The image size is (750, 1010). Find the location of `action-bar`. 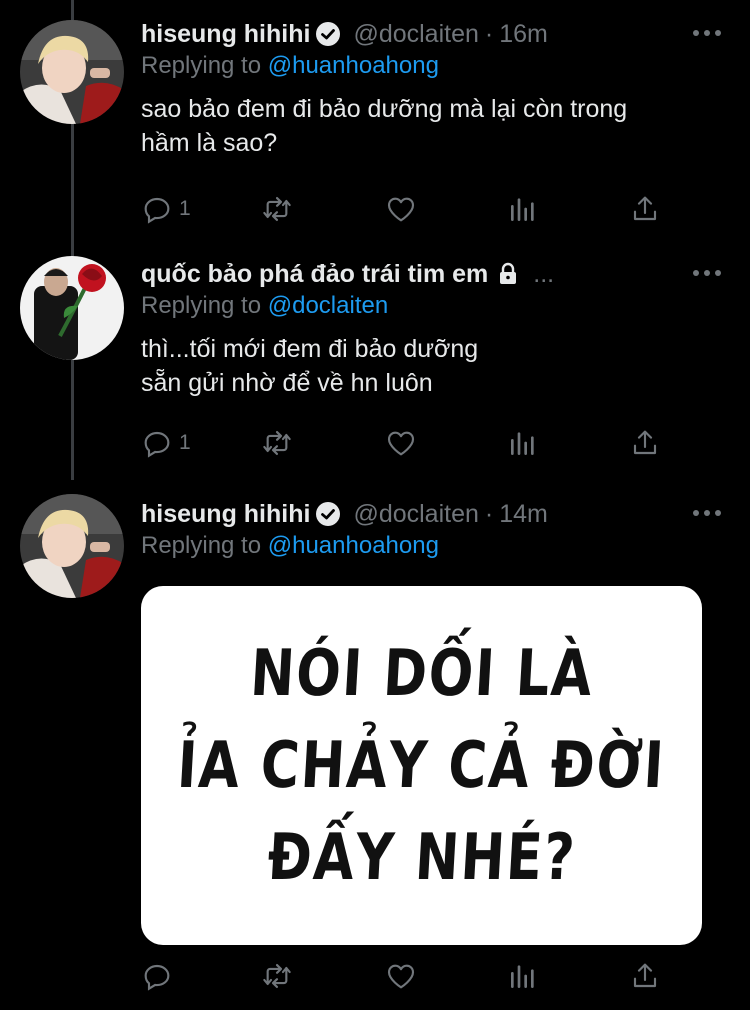

action-bar is located at coordinates (416, 976).